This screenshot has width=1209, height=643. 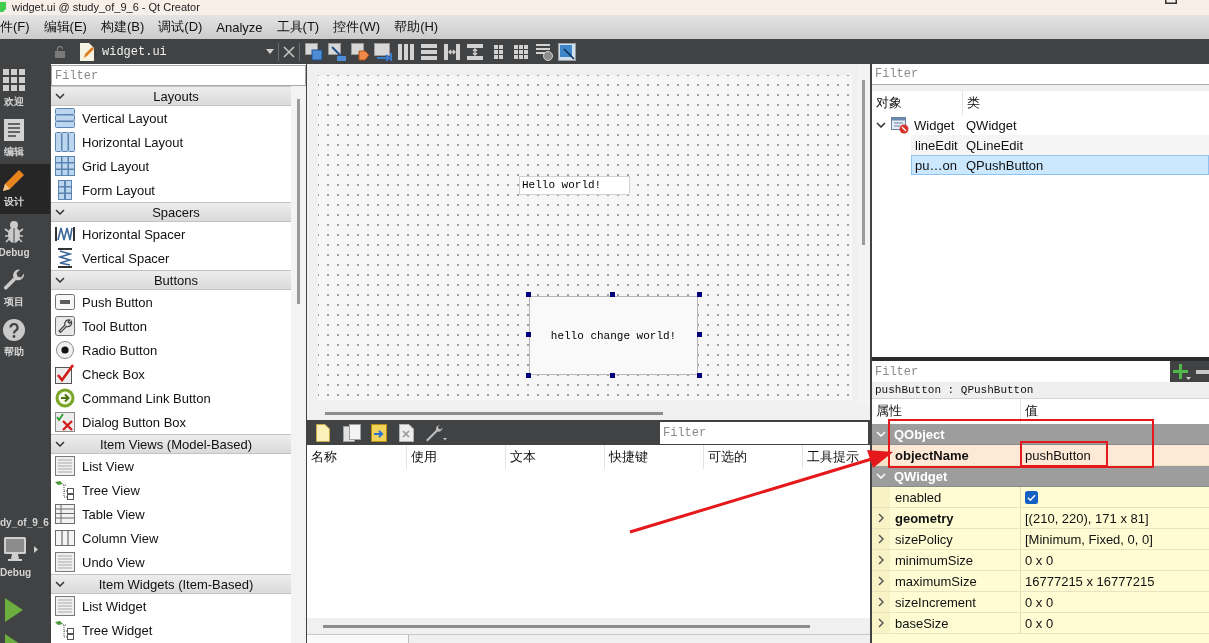 What do you see at coordinates (1060, 145) in the screenshot?
I see `tree-row: lineEdit QLineEdit` at bounding box center [1060, 145].